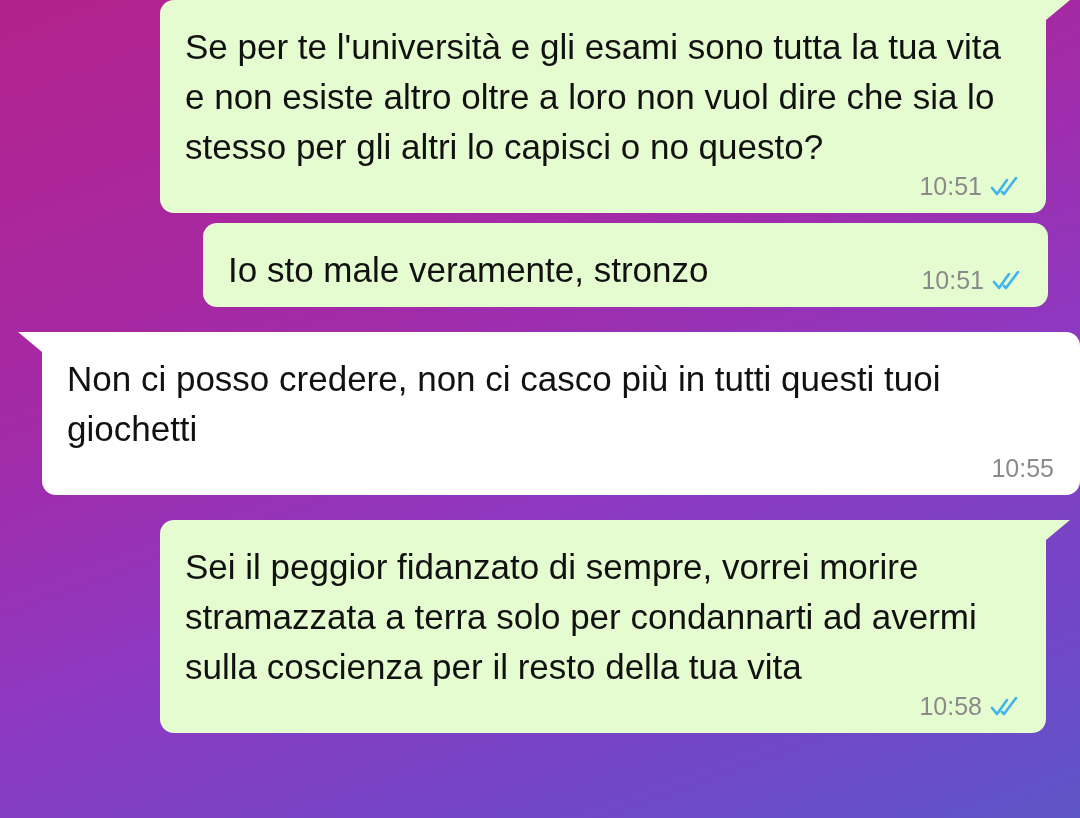  What do you see at coordinates (504, 404) in the screenshot?
I see `message-text: Non ci posso credere, non ci casco più in tutti questi tuoi giochetti` at bounding box center [504, 404].